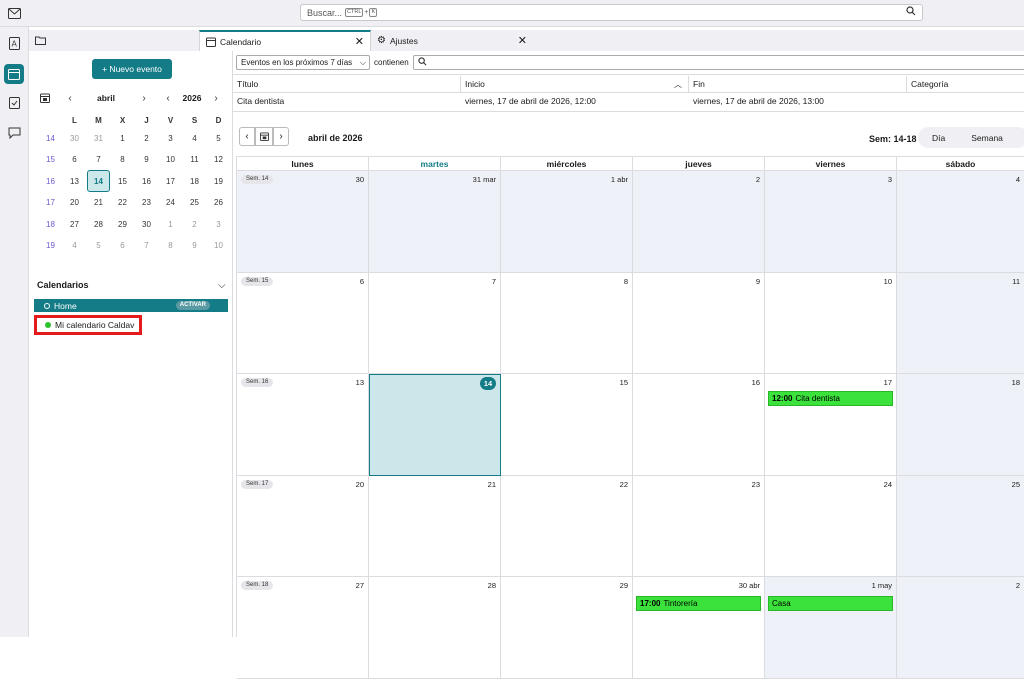 This screenshot has width=1024, height=679. What do you see at coordinates (74, 224) in the screenshot?
I see `mini-day: 27` at bounding box center [74, 224].